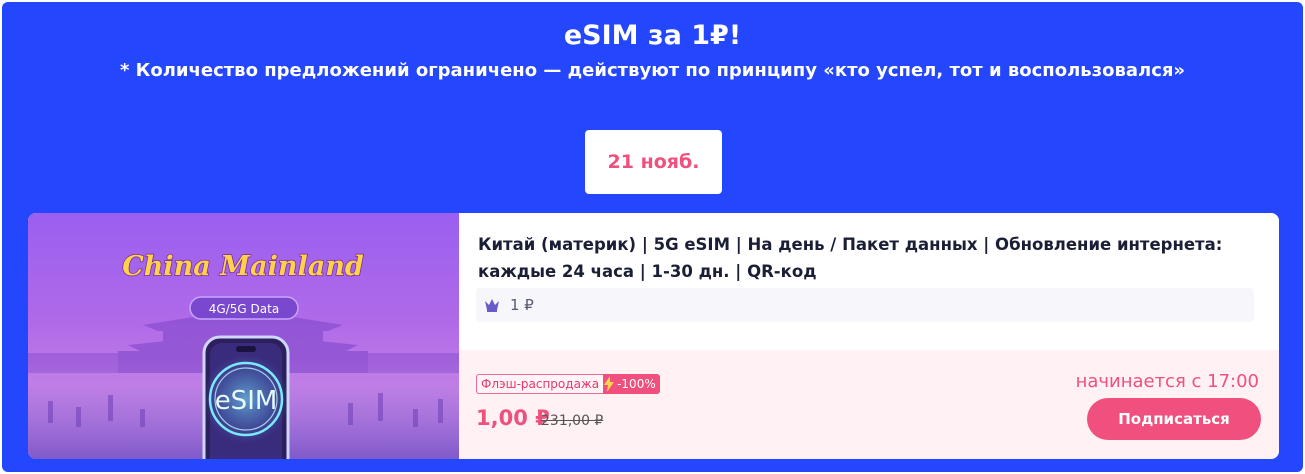  Describe the element at coordinates (492, 305) in the screenshot. I see `crown-icon` at that location.